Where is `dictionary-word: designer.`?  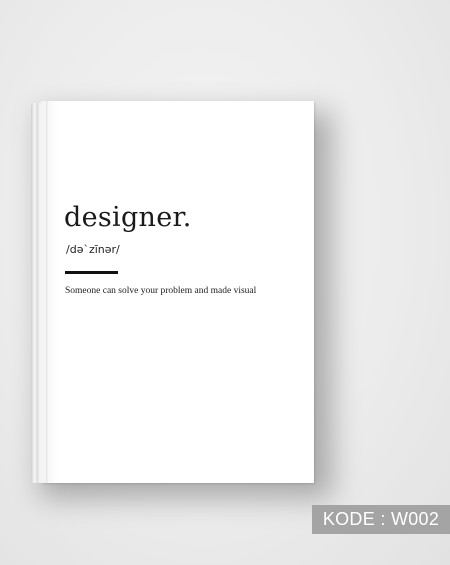
dictionary-word: designer. is located at coordinates (128, 217).